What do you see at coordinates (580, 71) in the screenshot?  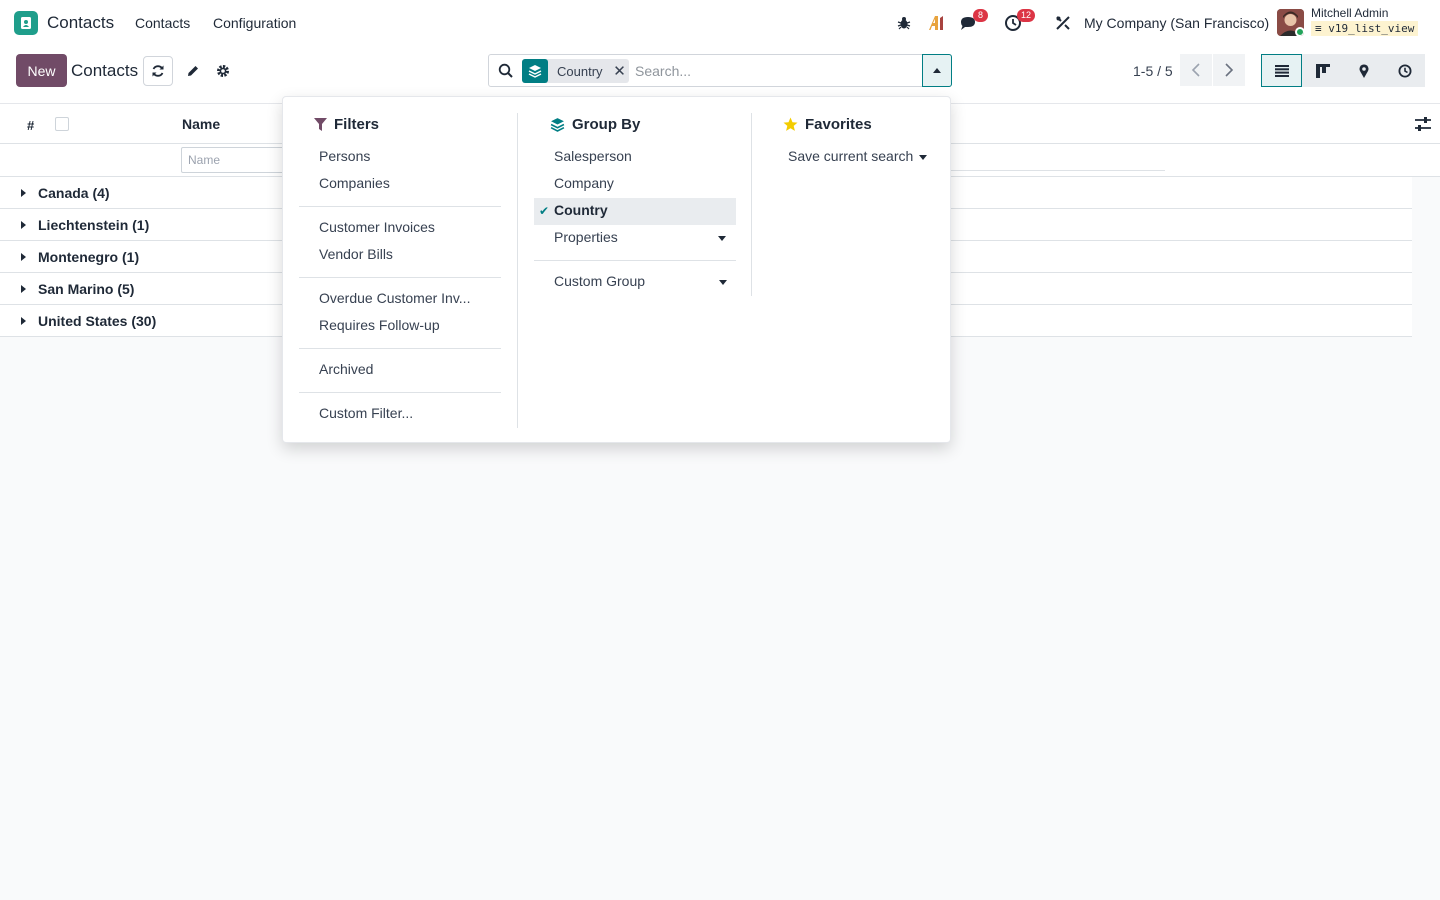 I see `facet-label: Country` at bounding box center [580, 71].